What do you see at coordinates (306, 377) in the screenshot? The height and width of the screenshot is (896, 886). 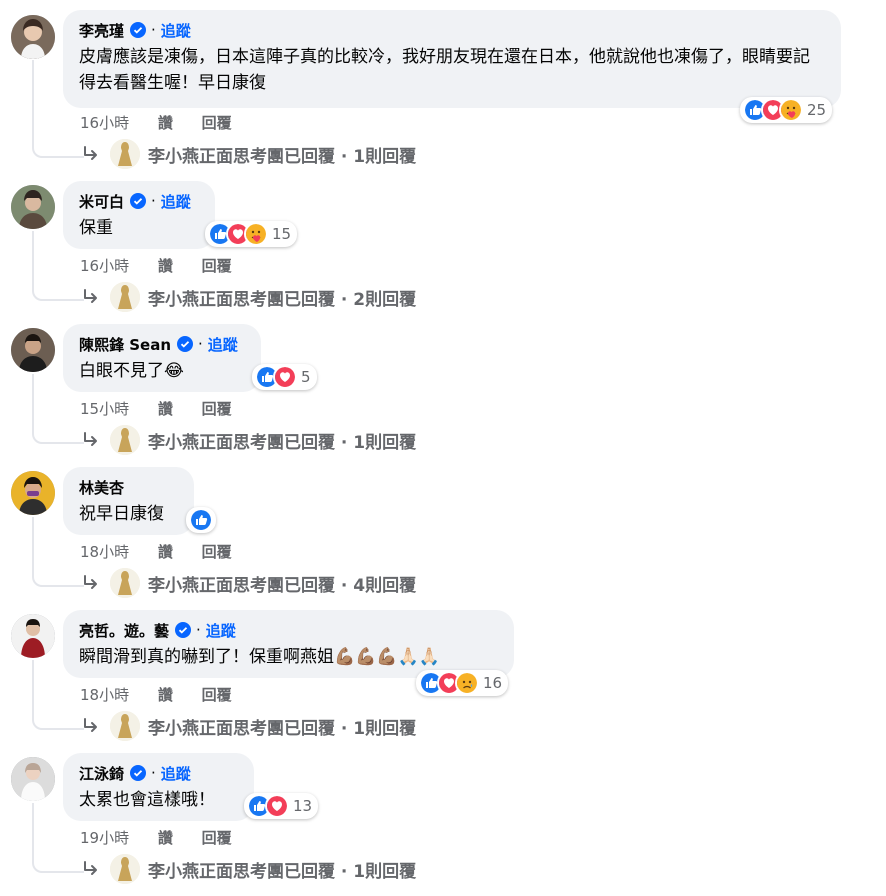 I see `reaction-count: 5` at bounding box center [306, 377].